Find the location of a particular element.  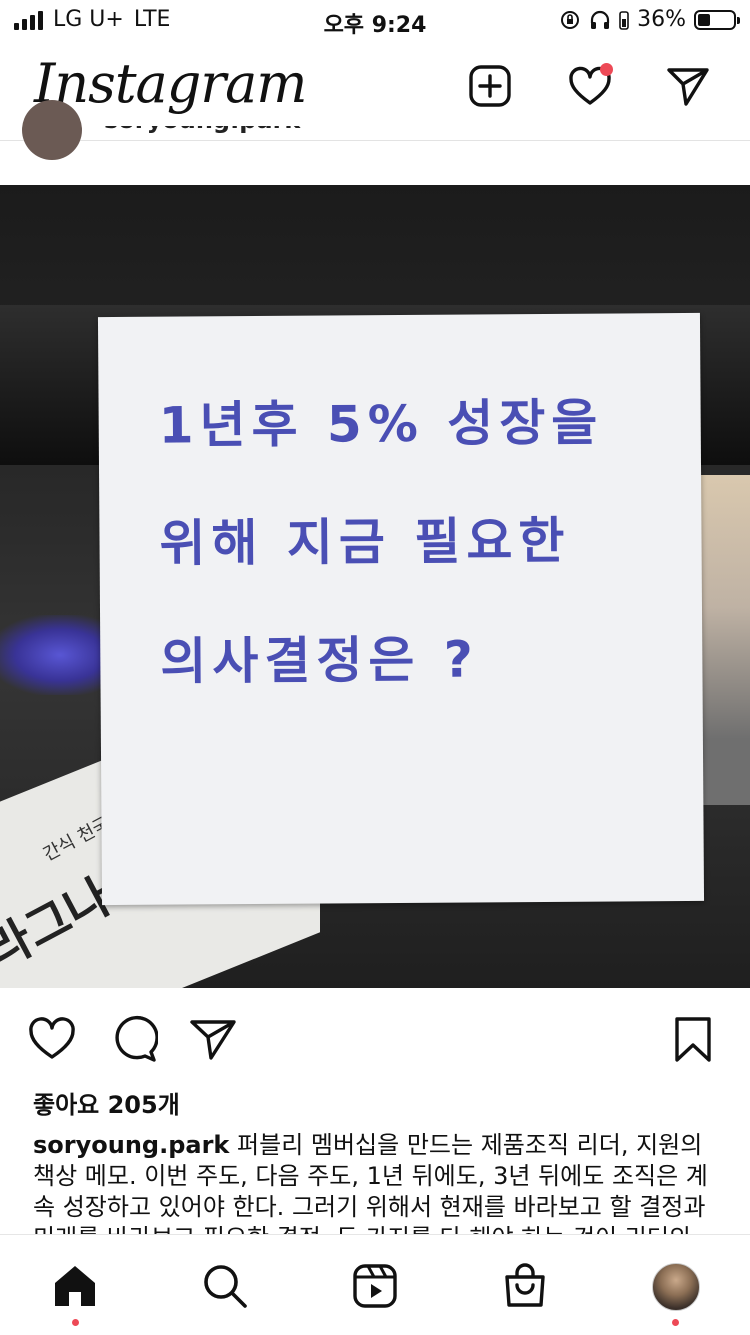

tab-shop is located at coordinates (525, 1286).